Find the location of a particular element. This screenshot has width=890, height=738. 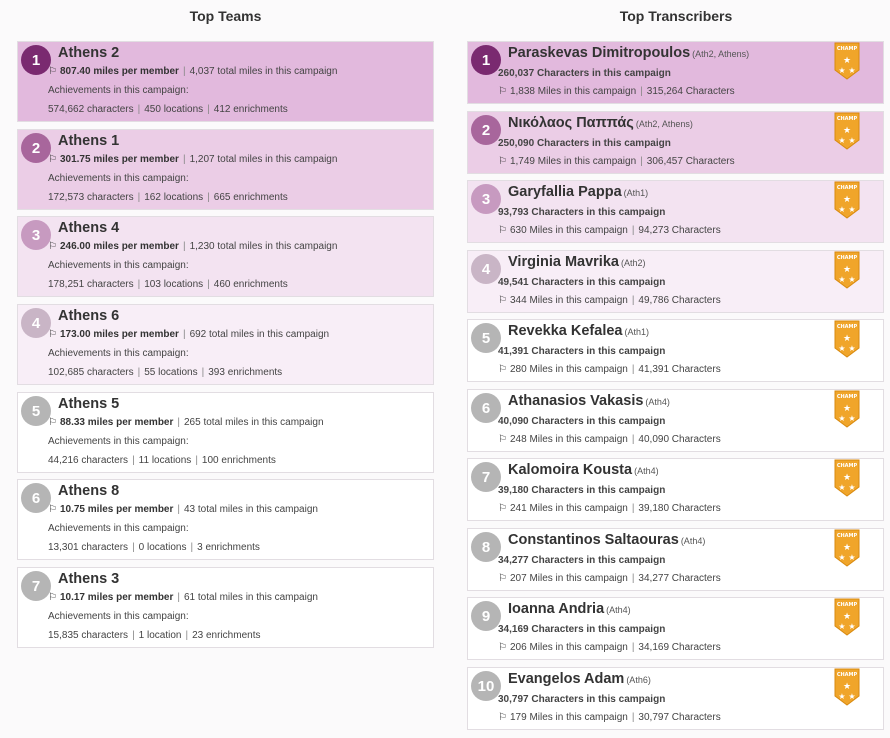

characters-label: Characters in this campaign is located at coordinates (598, 490).